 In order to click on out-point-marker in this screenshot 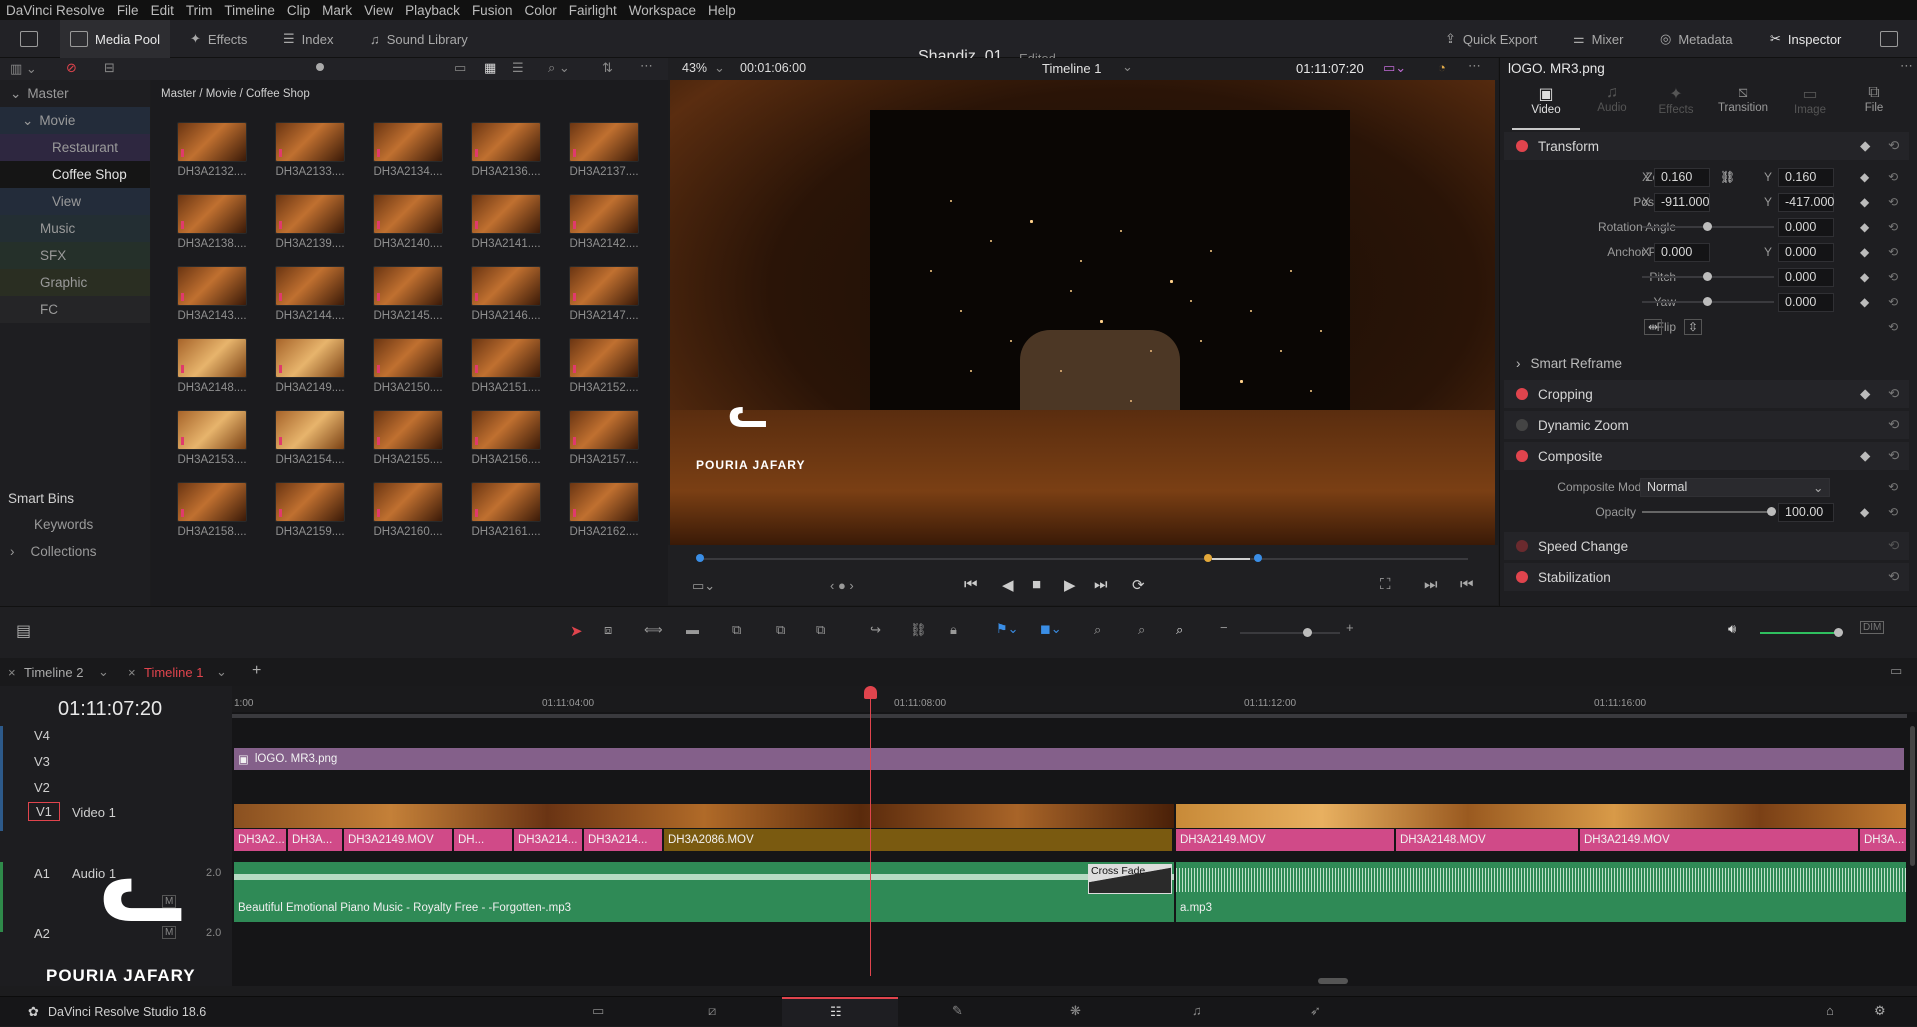, I will do `click(1258, 558)`.